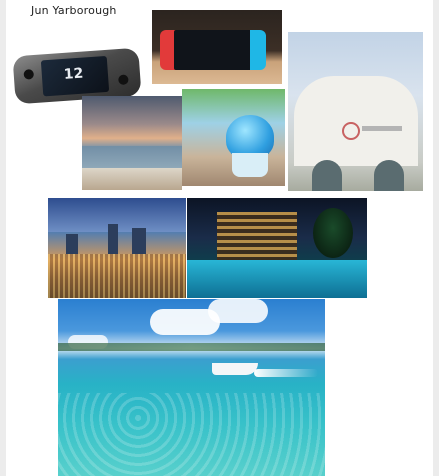 The width and height of the screenshot is (439, 476). Describe the element at coordinates (132, 179) in the screenshot. I see `sunset-shore` at that location.